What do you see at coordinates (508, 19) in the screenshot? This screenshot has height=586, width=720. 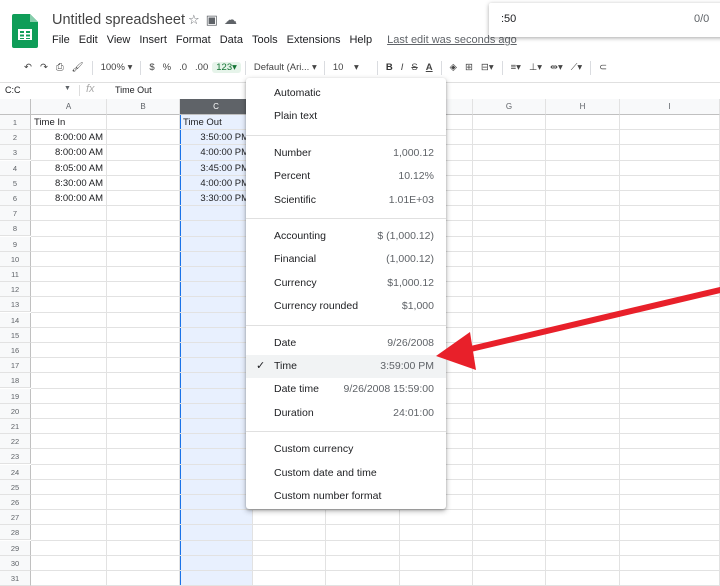 I see `find-input: :50` at bounding box center [508, 19].